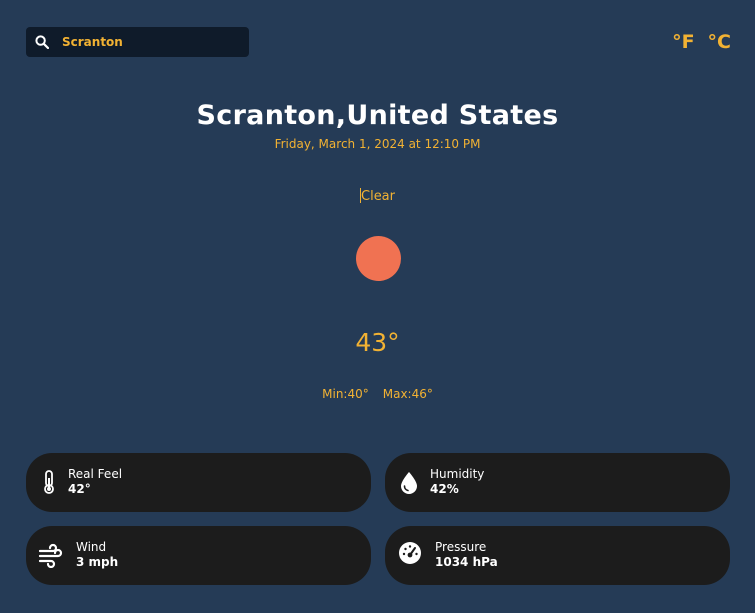 The width and height of the screenshot is (755, 613). Describe the element at coordinates (97, 562) in the screenshot. I see `wind-value: 3 mph` at that location.